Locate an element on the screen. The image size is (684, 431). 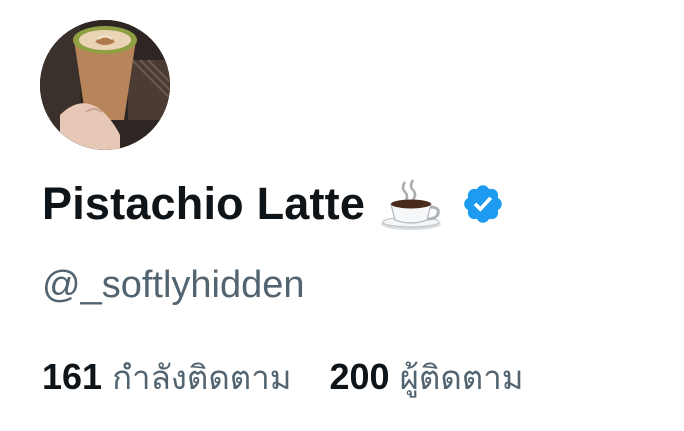
follow-stats: 161 กำลังติดตาม 200 ผู้ติดตาม is located at coordinates (283, 377).